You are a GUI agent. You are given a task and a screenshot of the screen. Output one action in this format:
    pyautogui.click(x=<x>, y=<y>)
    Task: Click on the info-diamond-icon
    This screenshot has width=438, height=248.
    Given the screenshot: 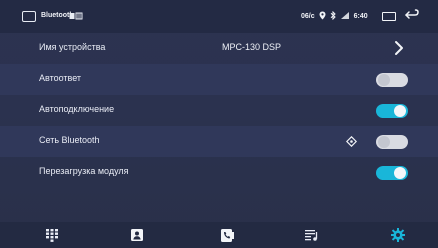 What is the action you would take?
    pyautogui.click(x=351, y=141)
    